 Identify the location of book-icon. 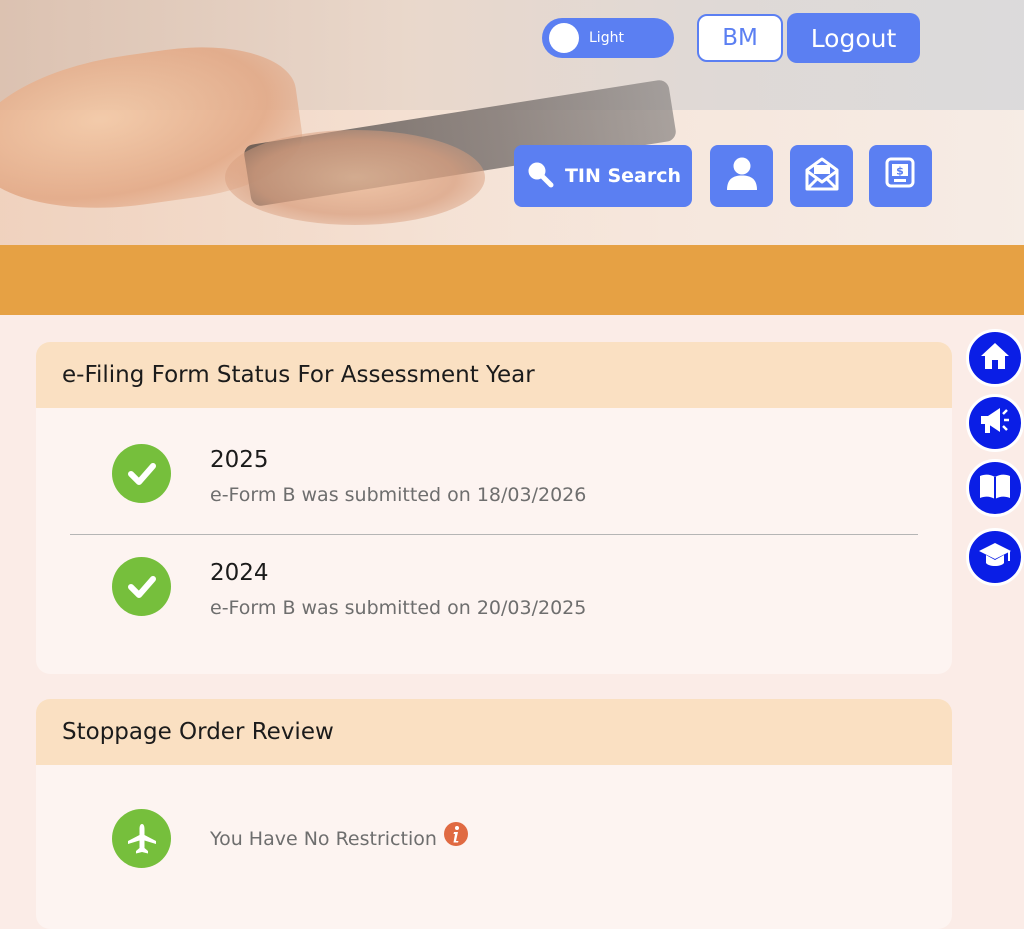
(995, 488).